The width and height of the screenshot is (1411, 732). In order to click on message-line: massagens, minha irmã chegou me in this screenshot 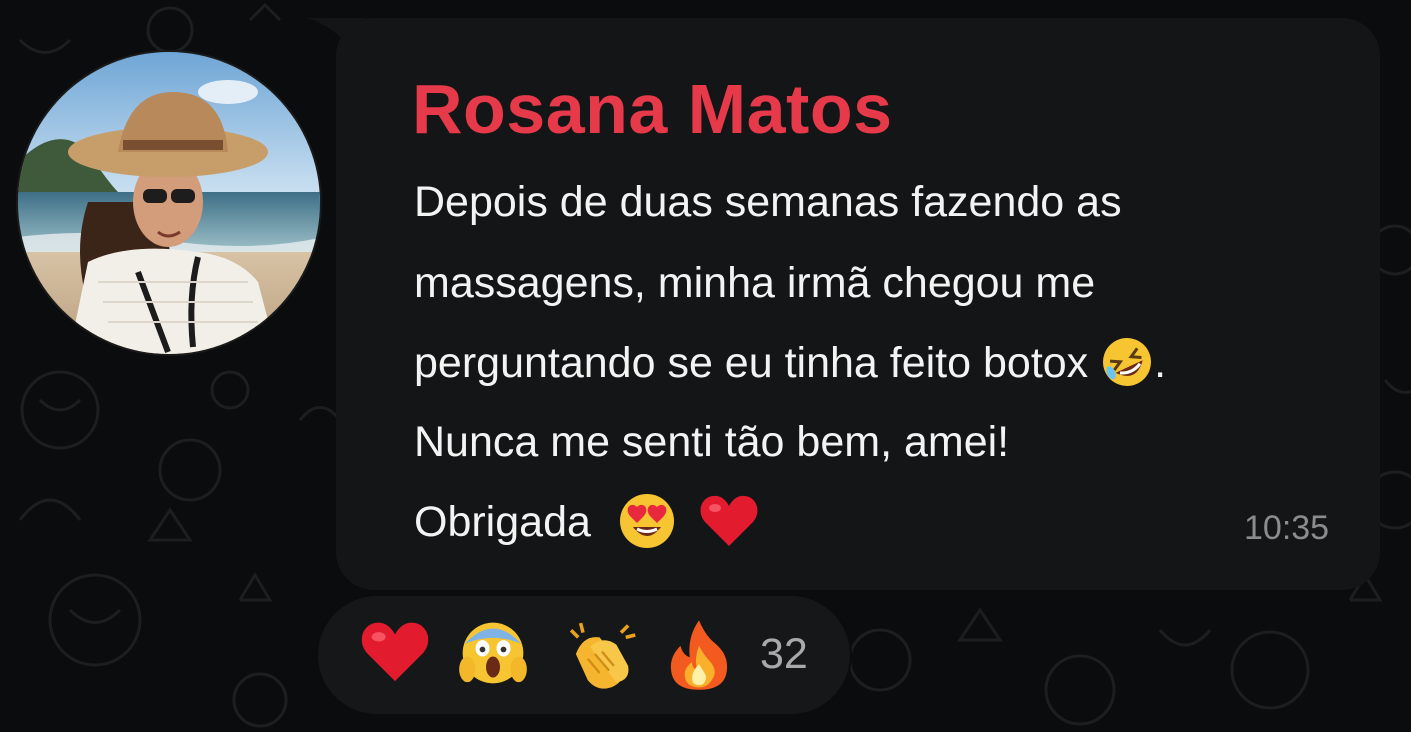, I will do `click(755, 283)`.